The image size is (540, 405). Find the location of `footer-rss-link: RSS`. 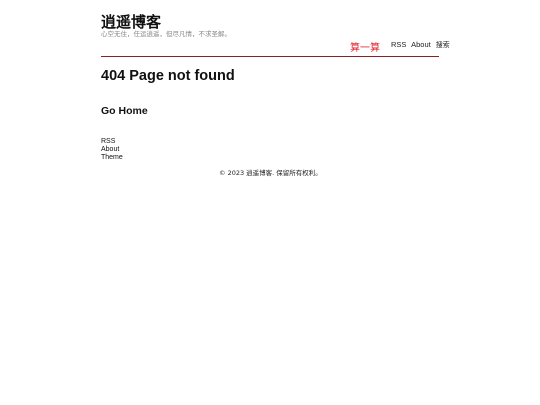

footer-rss-link: RSS is located at coordinates (112, 142).